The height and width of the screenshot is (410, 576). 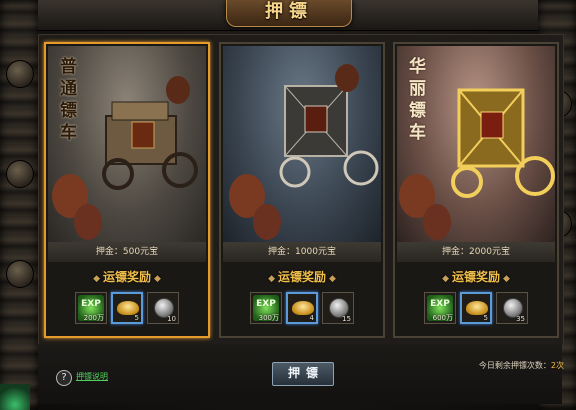 What do you see at coordinates (71, 100) in the screenshot?
I see `cart-name-normal: 普 通 镖 车` at bounding box center [71, 100].